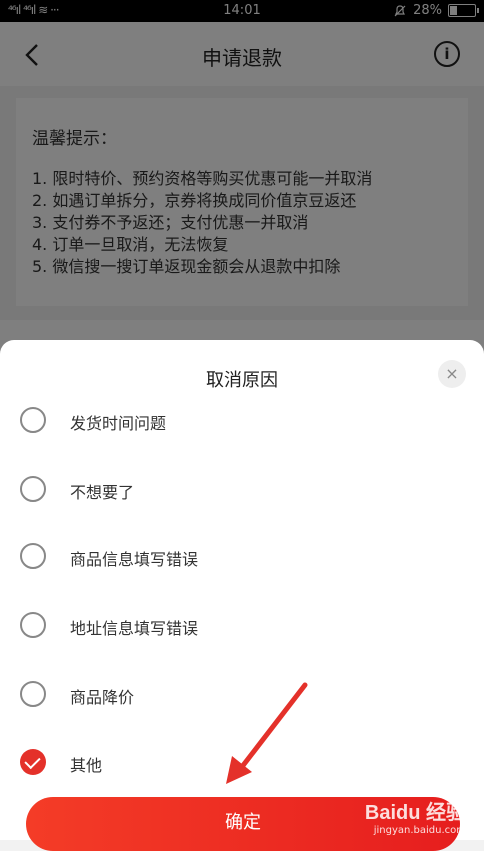 This screenshot has width=484, height=851. Describe the element at coordinates (118, 423) in the screenshot. I see `reason-label: 发货时间问题` at that location.